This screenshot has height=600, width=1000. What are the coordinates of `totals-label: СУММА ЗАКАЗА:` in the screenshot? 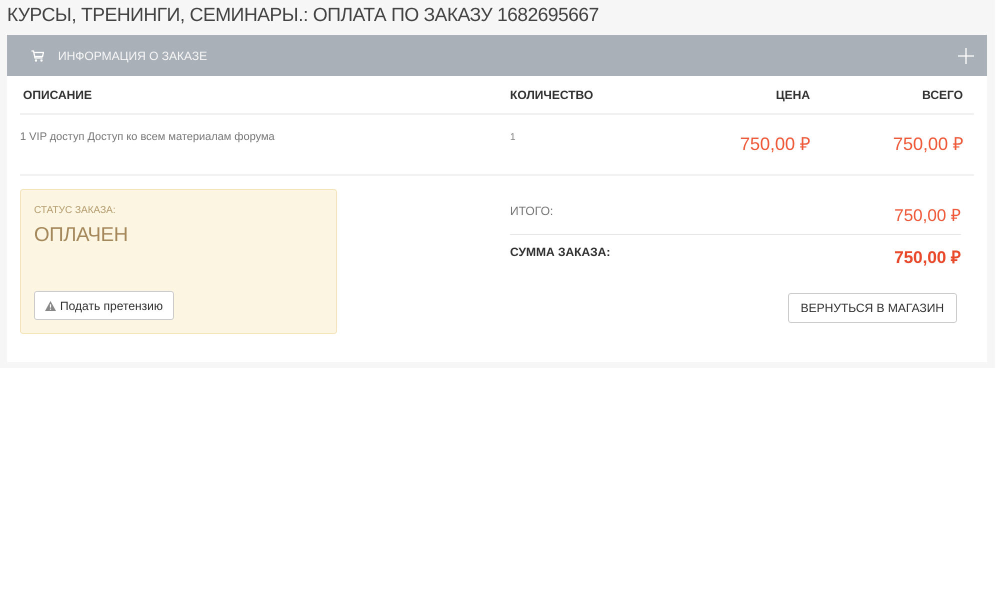 It's located at (560, 252).